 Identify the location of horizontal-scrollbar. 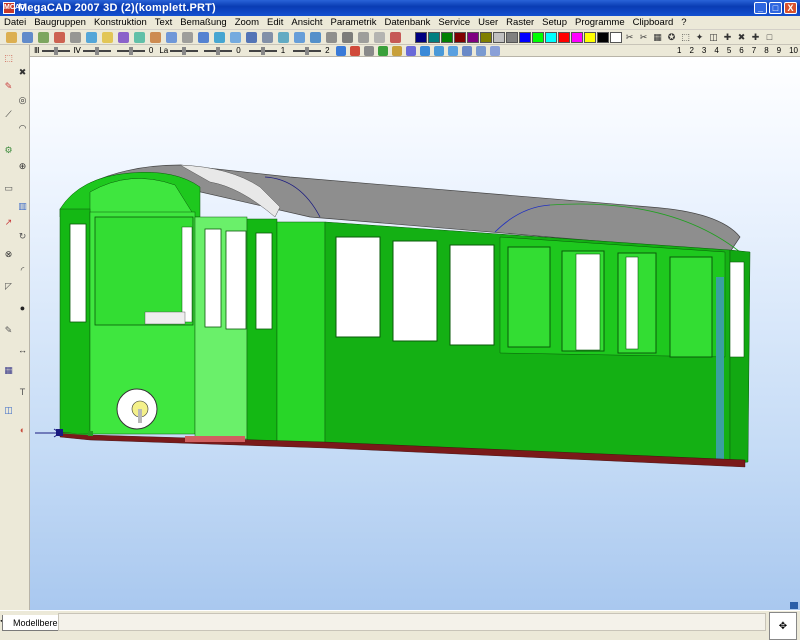
(412, 622).